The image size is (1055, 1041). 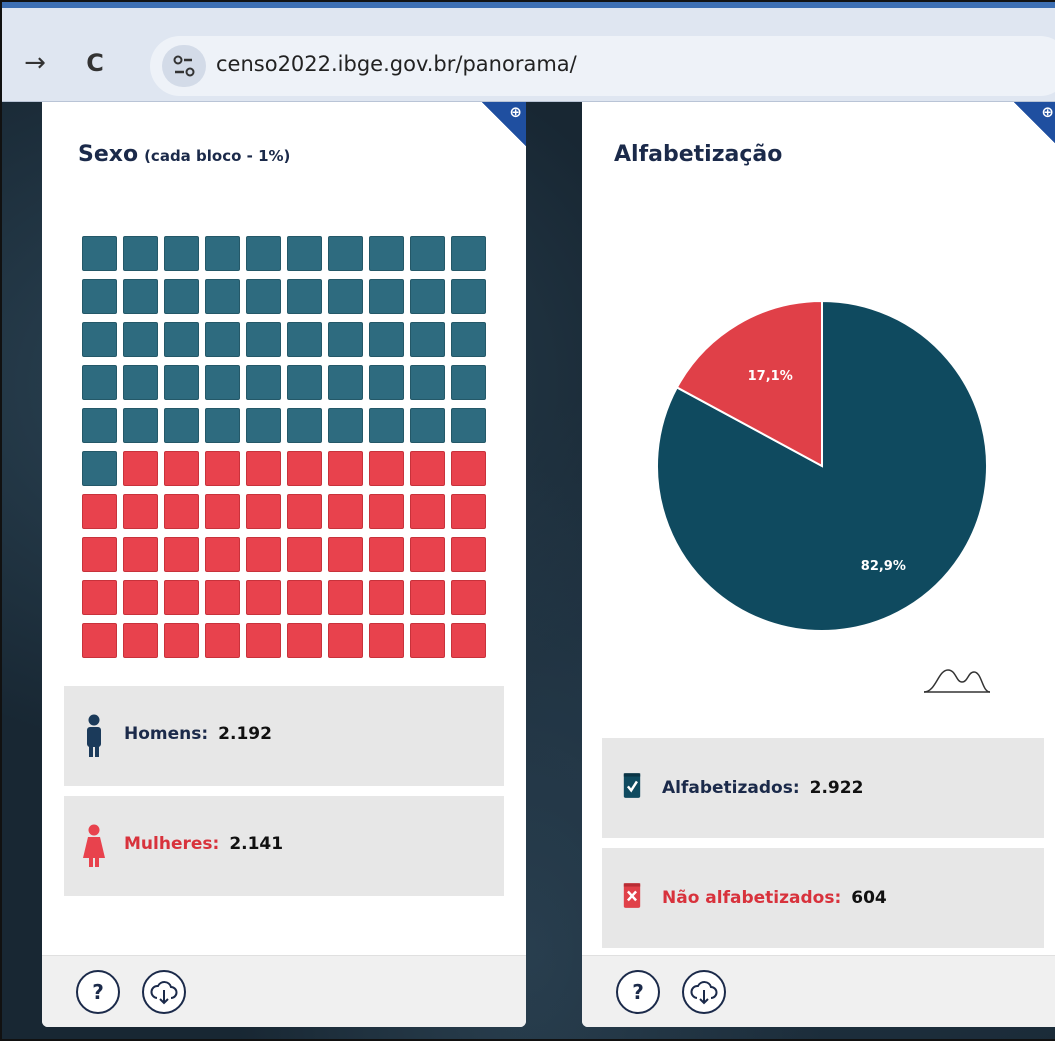 What do you see at coordinates (94, 845) in the screenshot?
I see `woman-icon` at bounding box center [94, 845].